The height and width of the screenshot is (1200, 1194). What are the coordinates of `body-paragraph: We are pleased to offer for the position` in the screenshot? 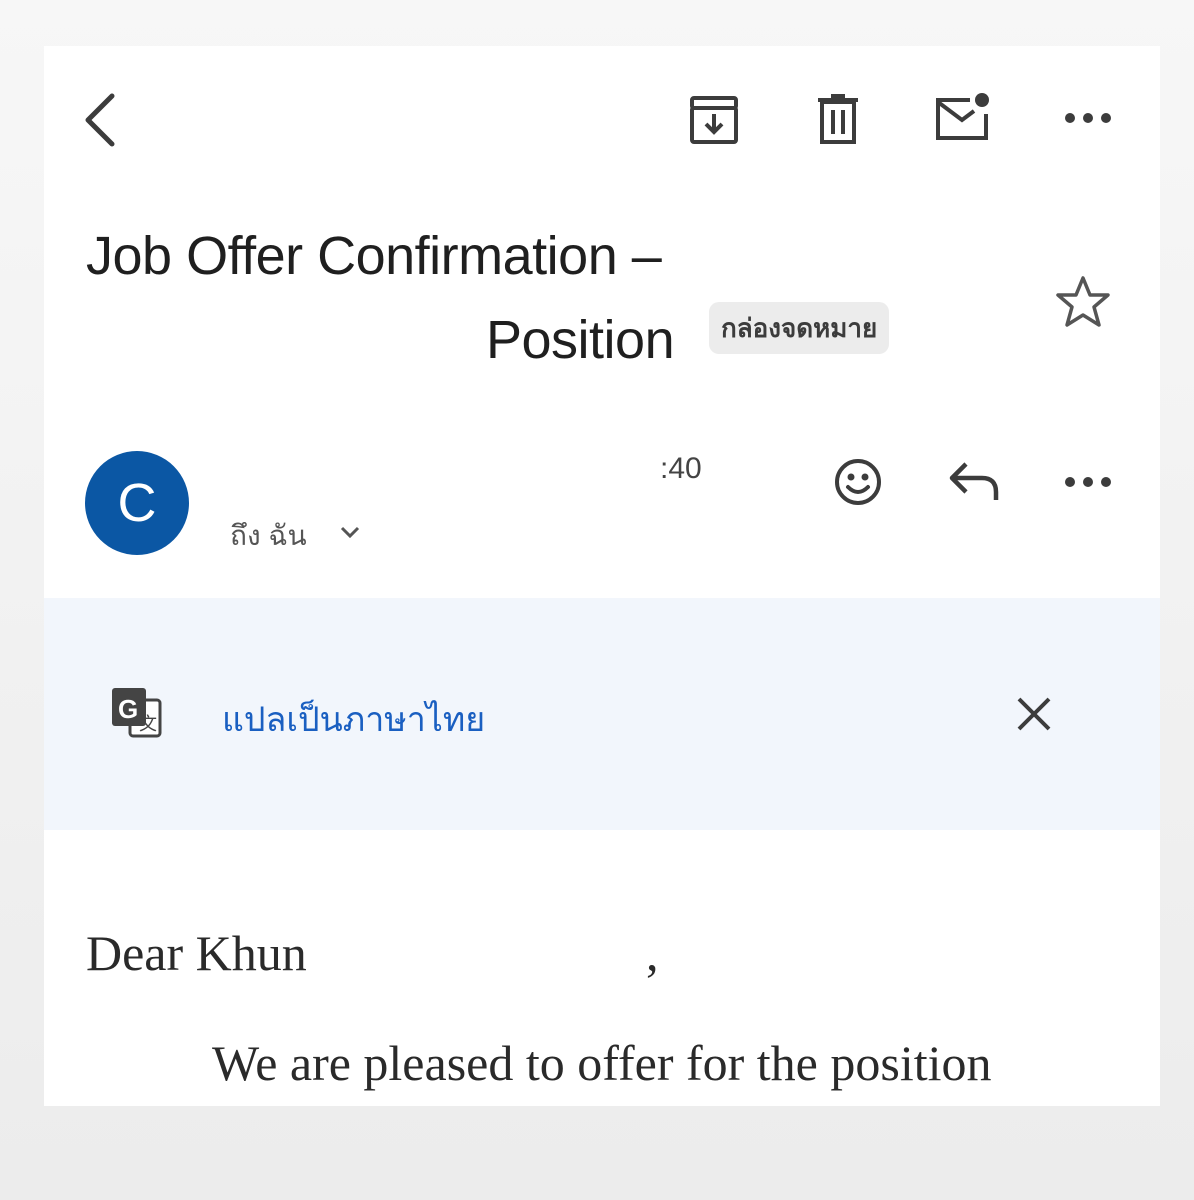 It's located at (602, 1063).